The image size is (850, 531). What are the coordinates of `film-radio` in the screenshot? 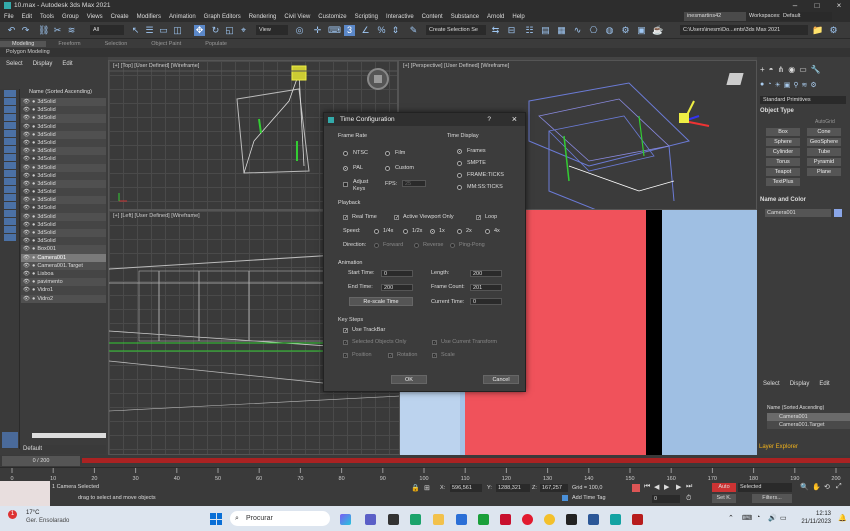 It's located at (387, 153).